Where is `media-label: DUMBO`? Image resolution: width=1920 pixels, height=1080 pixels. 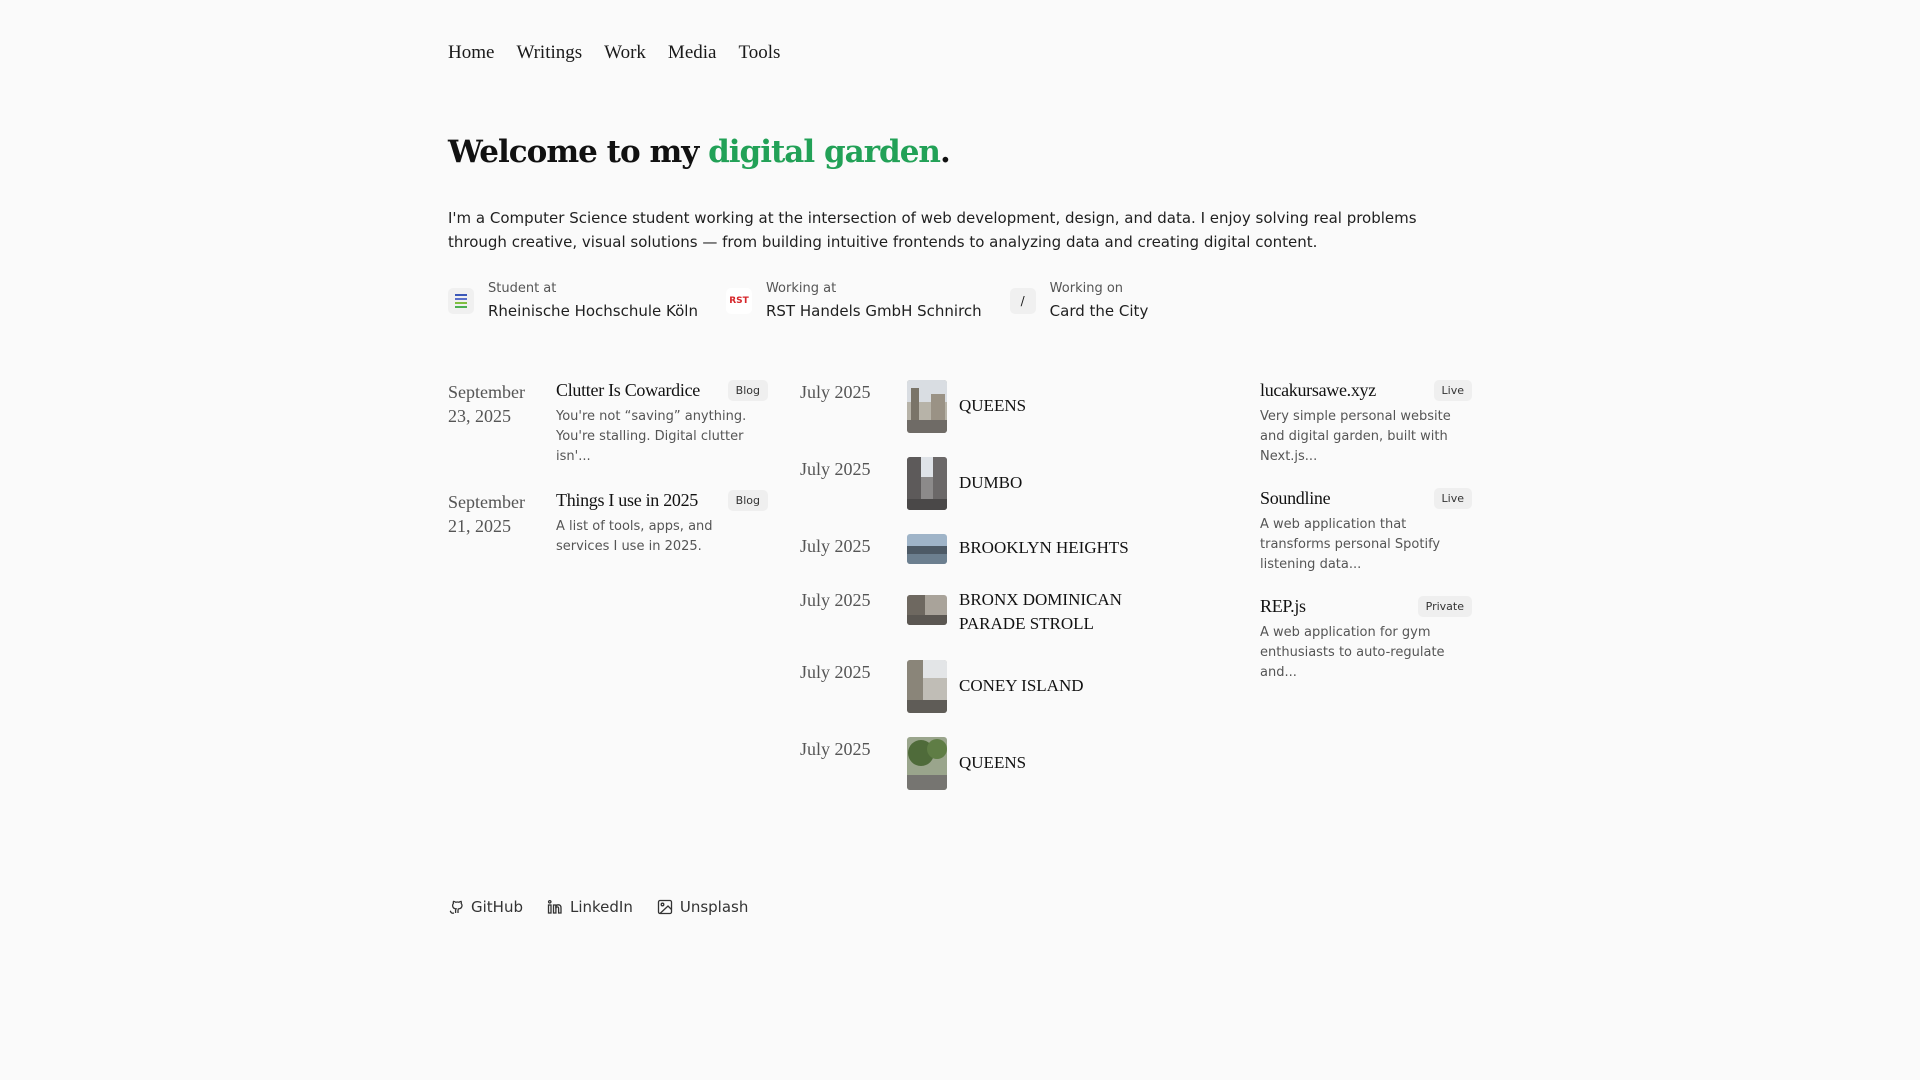 media-label: DUMBO is located at coordinates (991, 482).